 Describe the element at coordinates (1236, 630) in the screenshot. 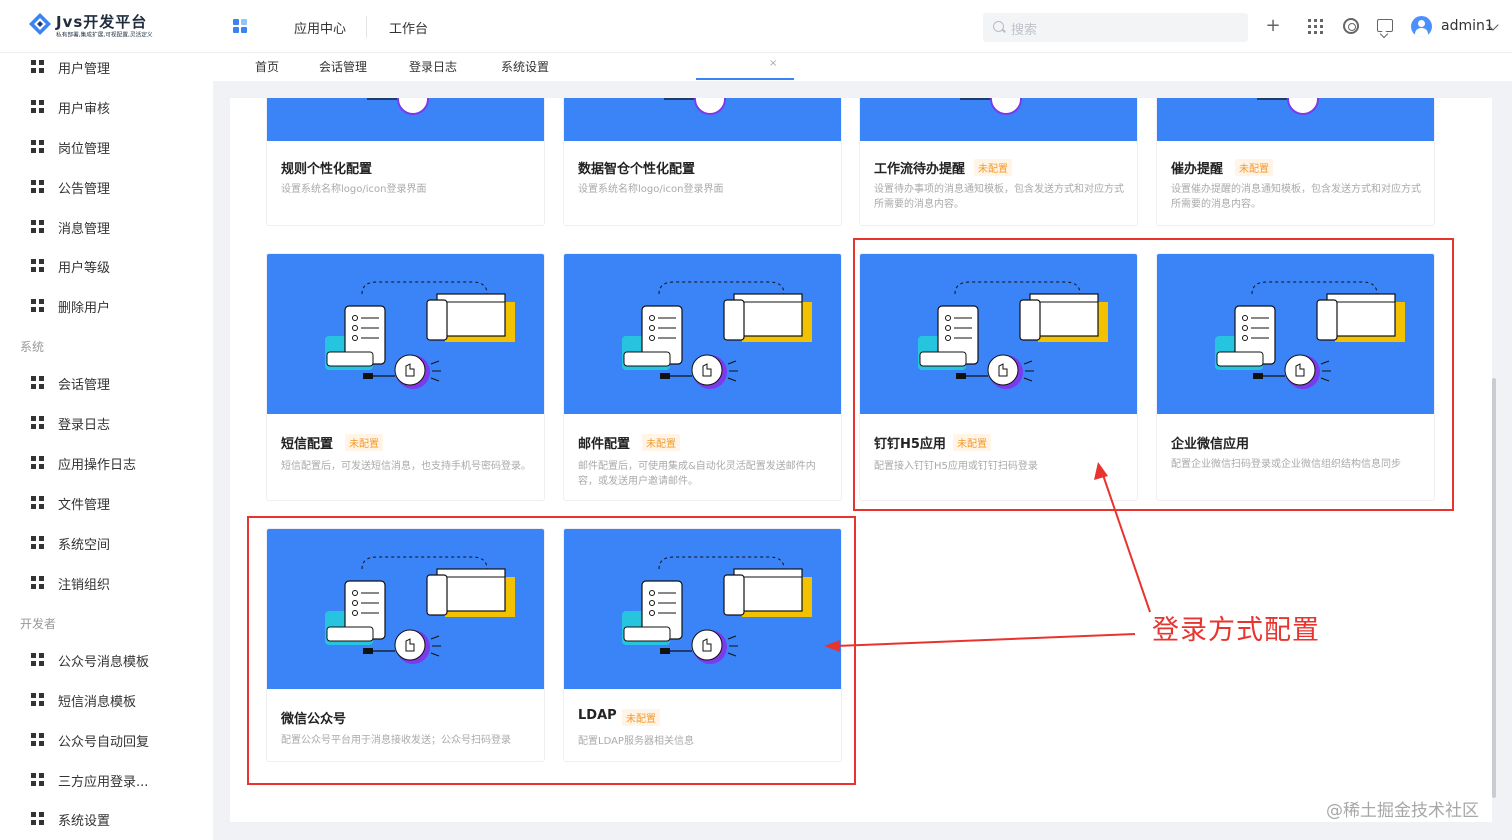

I see `annotation-label: 登录方式配置` at that location.